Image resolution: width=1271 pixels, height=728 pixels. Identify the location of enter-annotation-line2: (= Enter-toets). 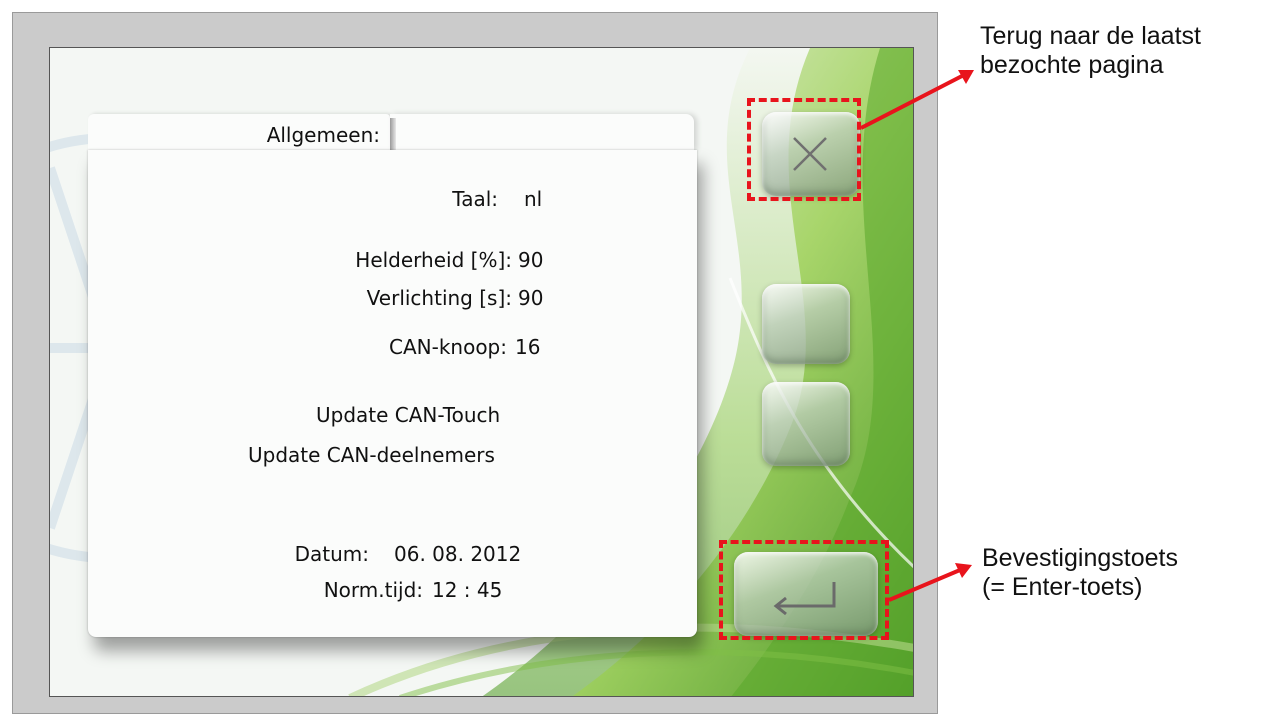
(1062, 587).